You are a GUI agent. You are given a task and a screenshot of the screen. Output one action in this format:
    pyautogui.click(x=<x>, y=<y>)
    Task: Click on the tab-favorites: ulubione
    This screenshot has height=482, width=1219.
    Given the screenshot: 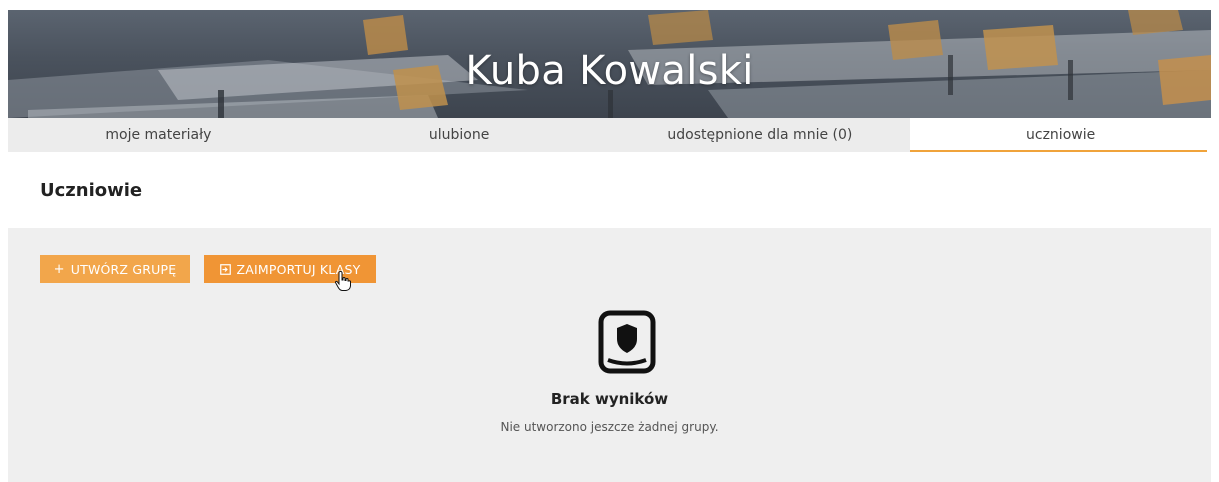 What is the action you would take?
    pyautogui.click(x=459, y=135)
    